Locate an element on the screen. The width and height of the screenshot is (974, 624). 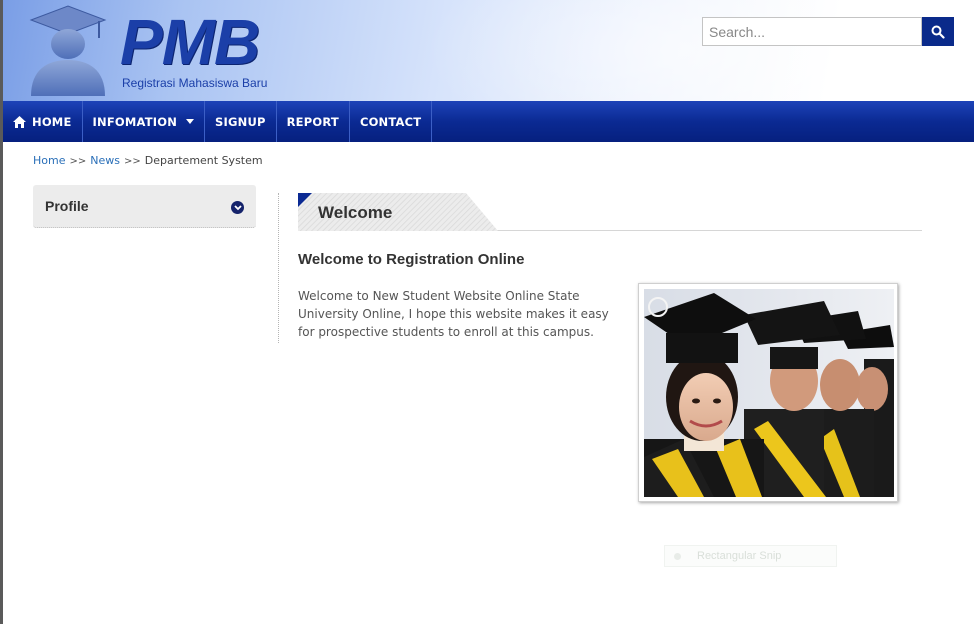
welcome-tab-title: Welcome is located at coordinates (355, 212).